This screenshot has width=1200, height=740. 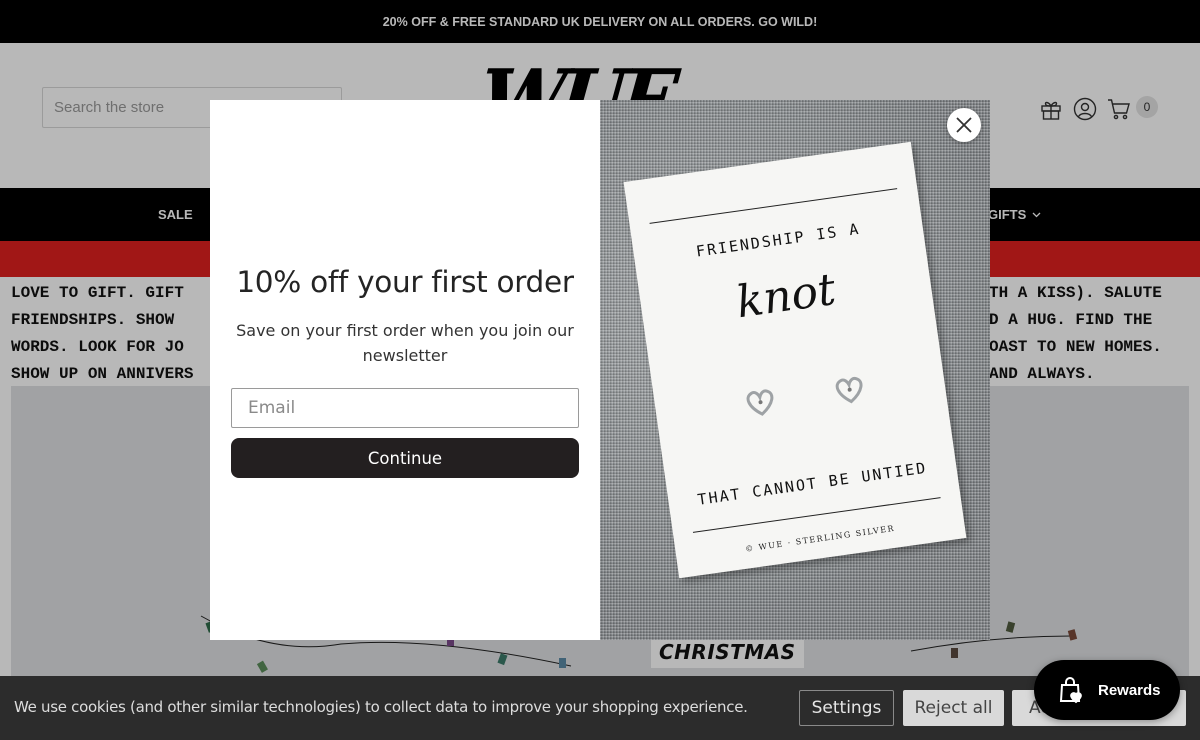 What do you see at coordinates (953, 708) in the screenshot?
I see `reject-all-button: Reject all` at bounding box center [953, 708].